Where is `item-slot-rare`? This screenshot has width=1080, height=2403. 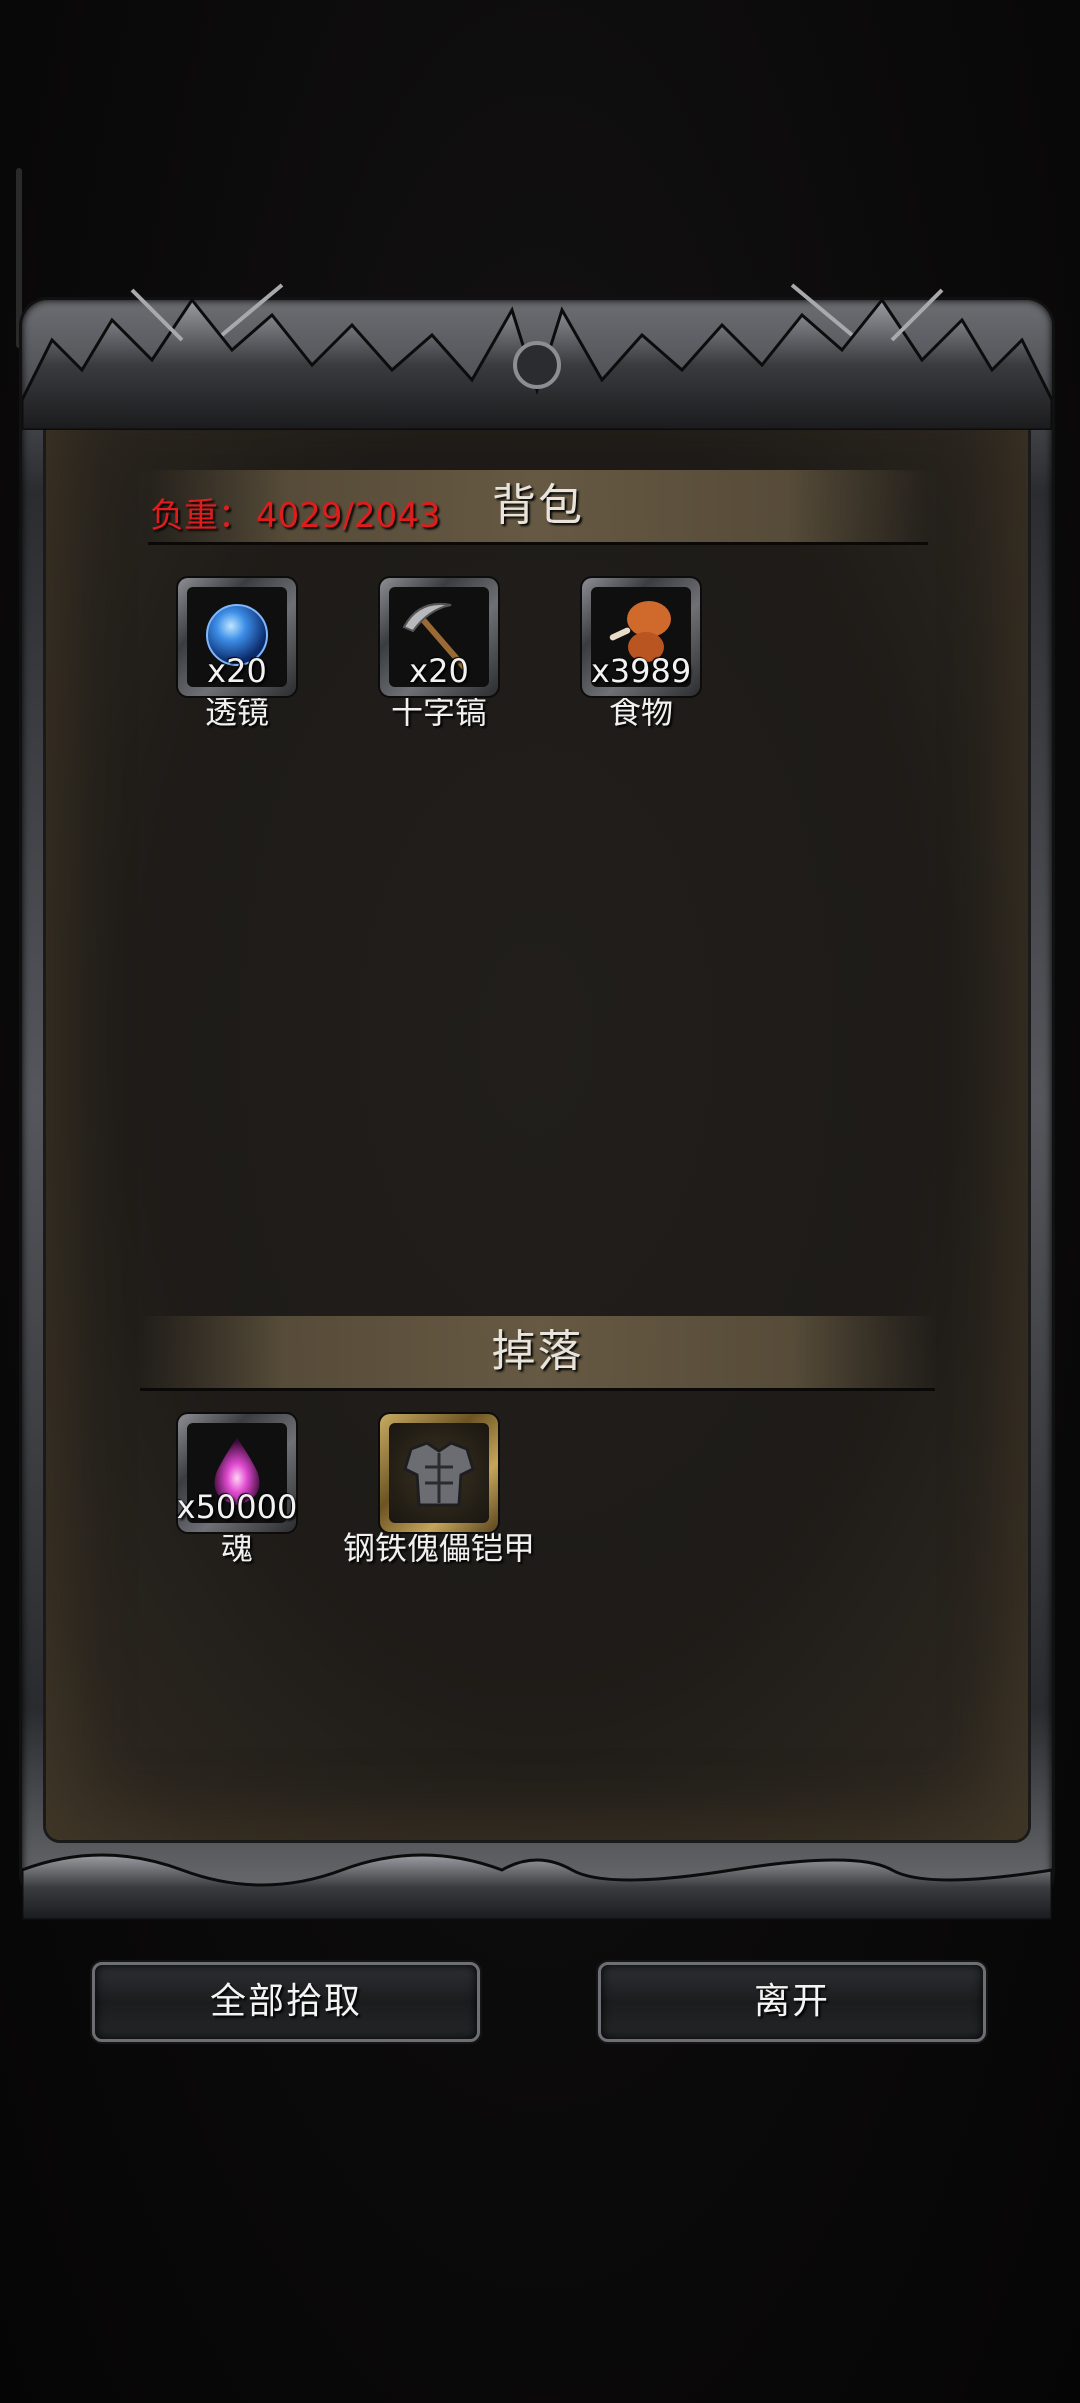
item-slot-rare is located at coordinates (439, 1473).